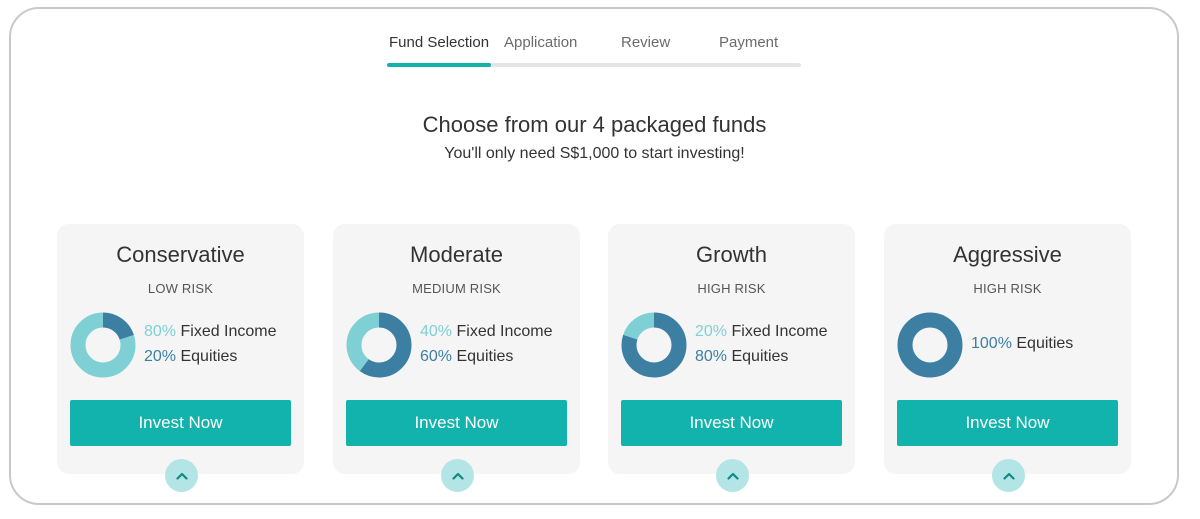 The height and width of the screenshot is (519, 1200). Describe the element at coordinates (436, 356) in the screenshot. I see `equities-percent: 60%` at that location.